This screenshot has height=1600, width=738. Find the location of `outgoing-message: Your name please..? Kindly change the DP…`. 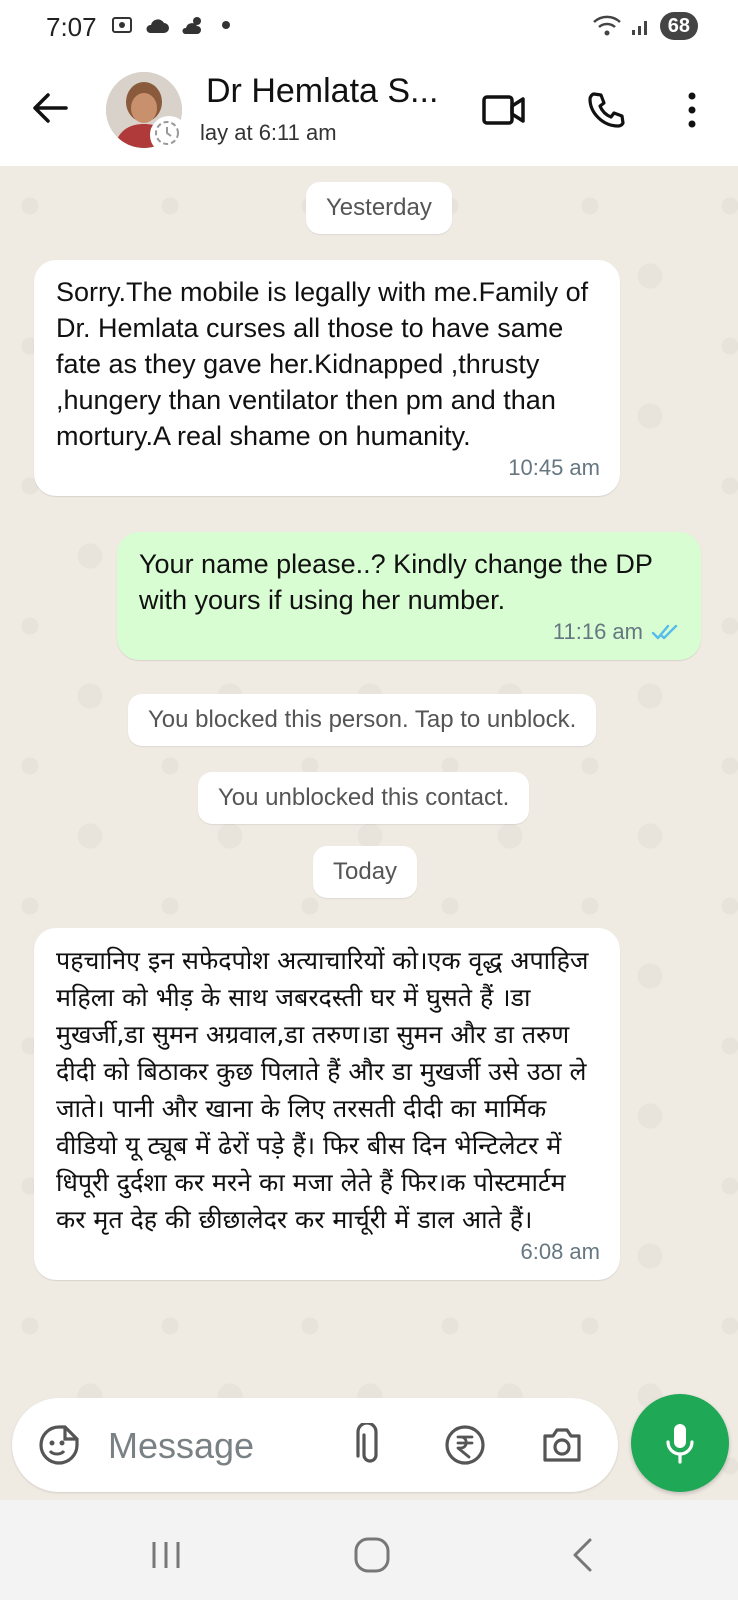

outgoing-message: Your name please..? Kindly change the DP… is located at coordinates (409, 596).